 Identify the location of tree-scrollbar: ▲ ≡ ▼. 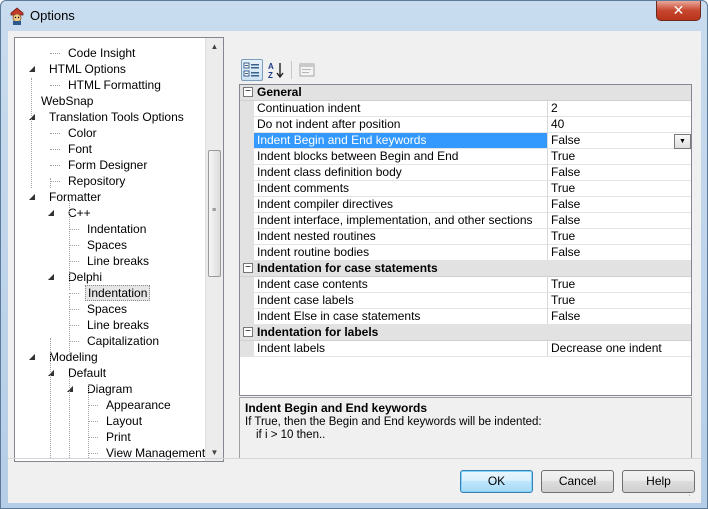
(214, 249).